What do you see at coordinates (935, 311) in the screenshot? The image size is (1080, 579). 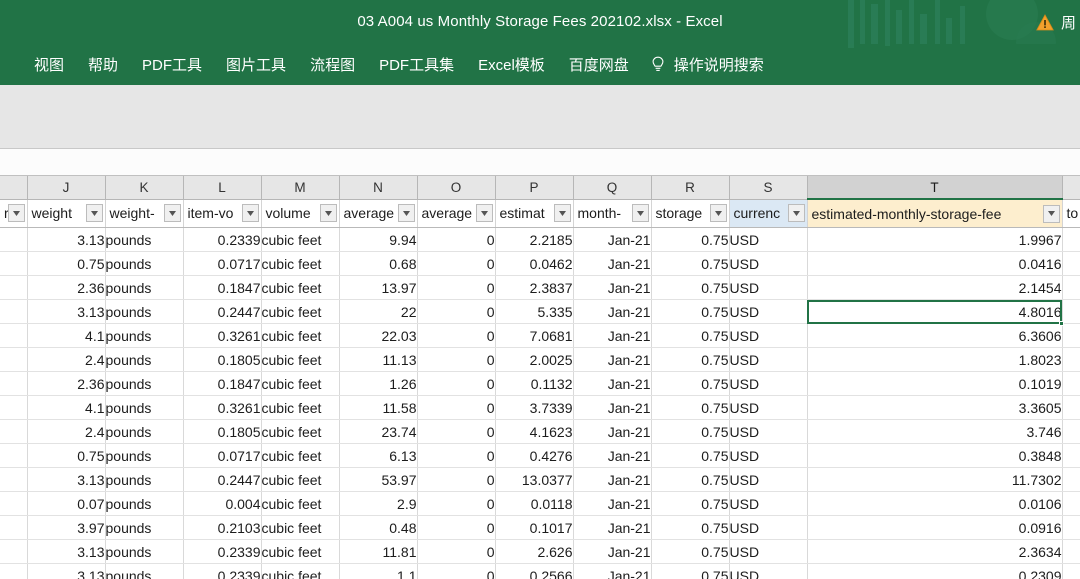 I see `cell-estimated-monthly-storage-fee: 4.8016` at bounding box center [935, 311].